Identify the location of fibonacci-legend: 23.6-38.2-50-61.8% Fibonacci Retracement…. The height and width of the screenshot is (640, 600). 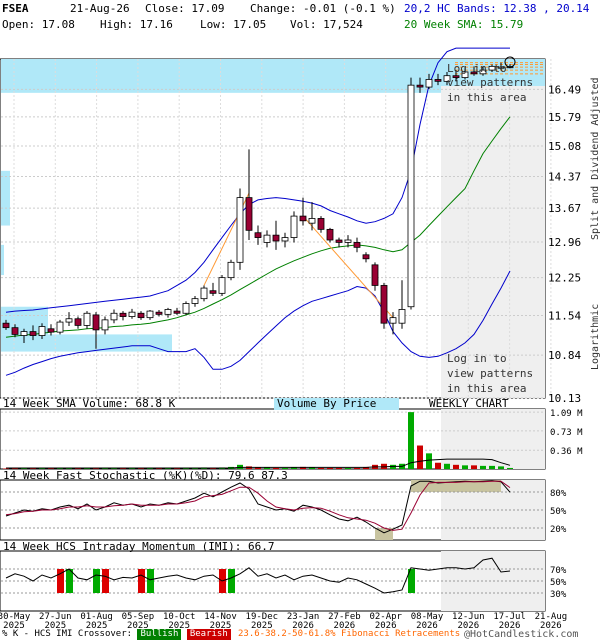
(349, 634).